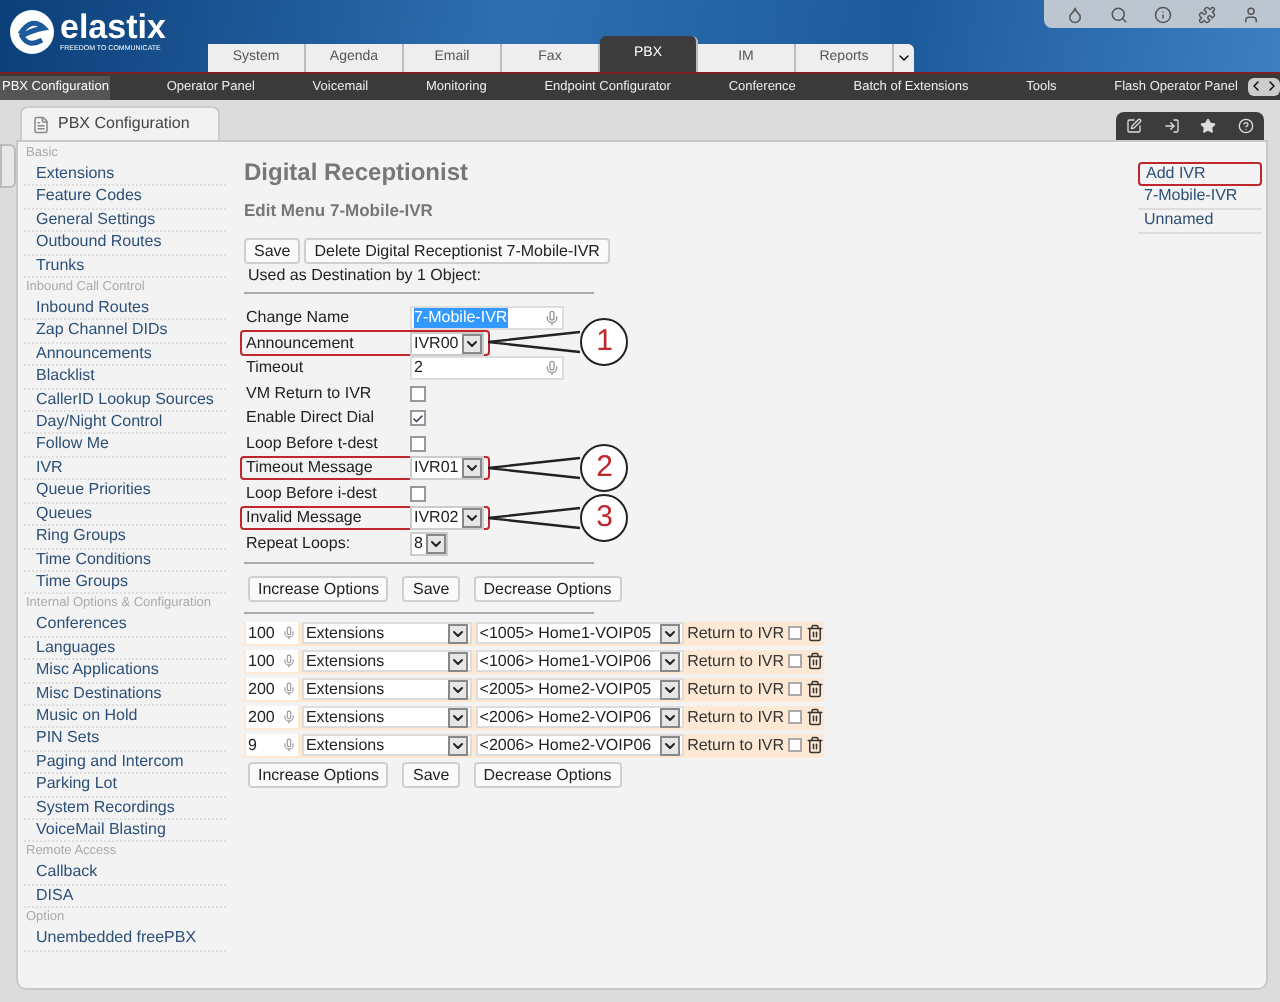 The image size is (1280, 1002). I want to click on destination-dropdown: <2005> Home2-VOIP05, so click(579, 689).